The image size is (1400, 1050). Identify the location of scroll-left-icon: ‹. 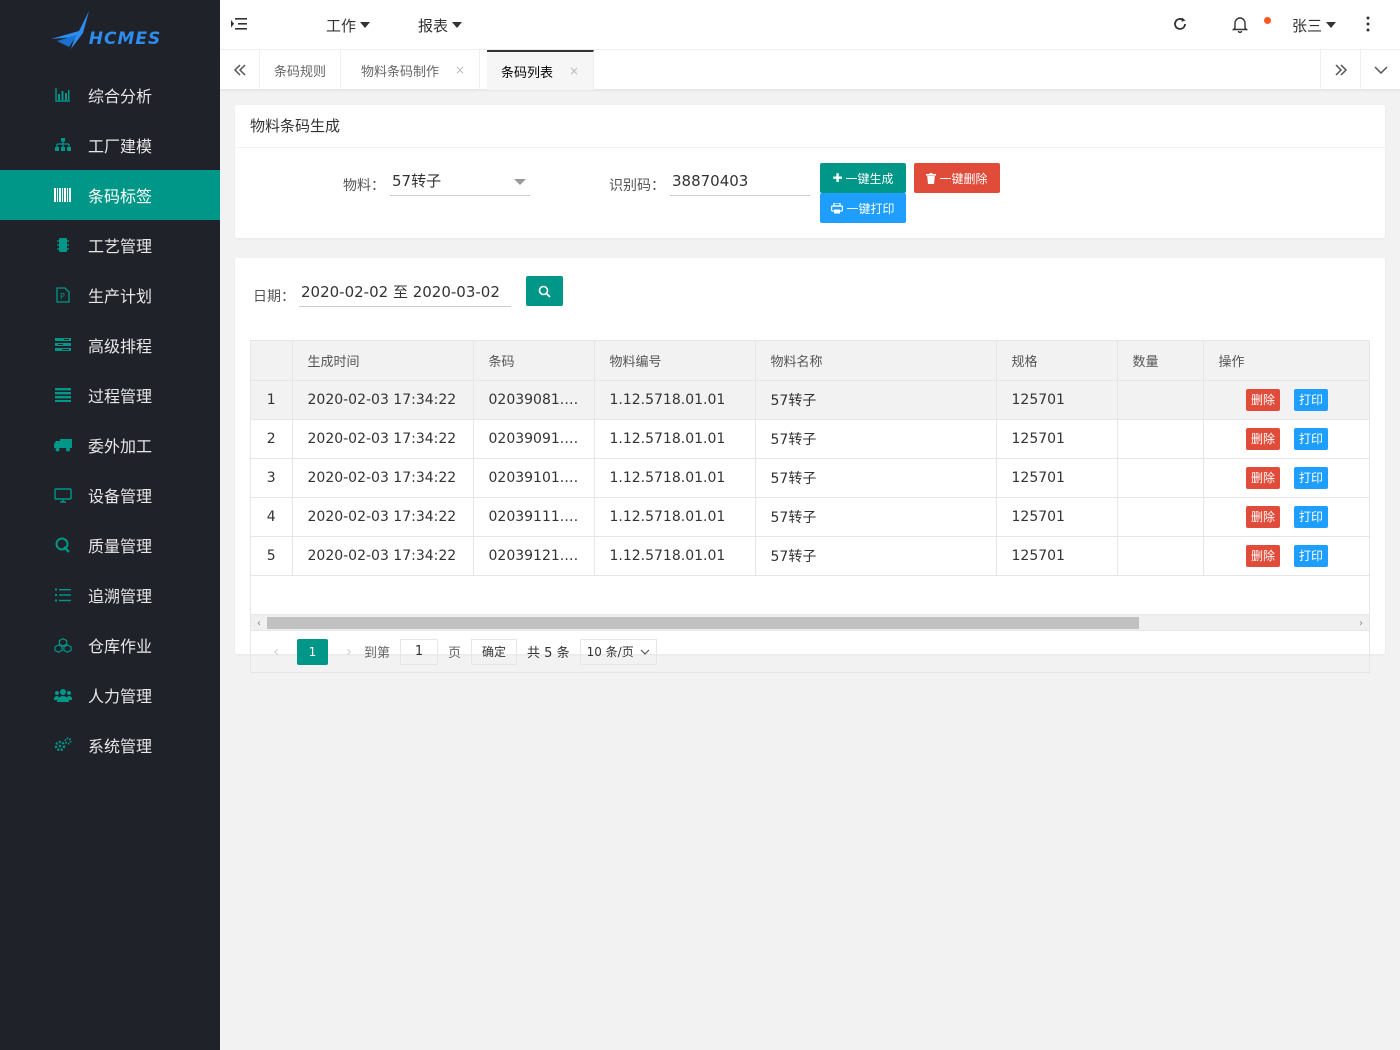
(259, 622).